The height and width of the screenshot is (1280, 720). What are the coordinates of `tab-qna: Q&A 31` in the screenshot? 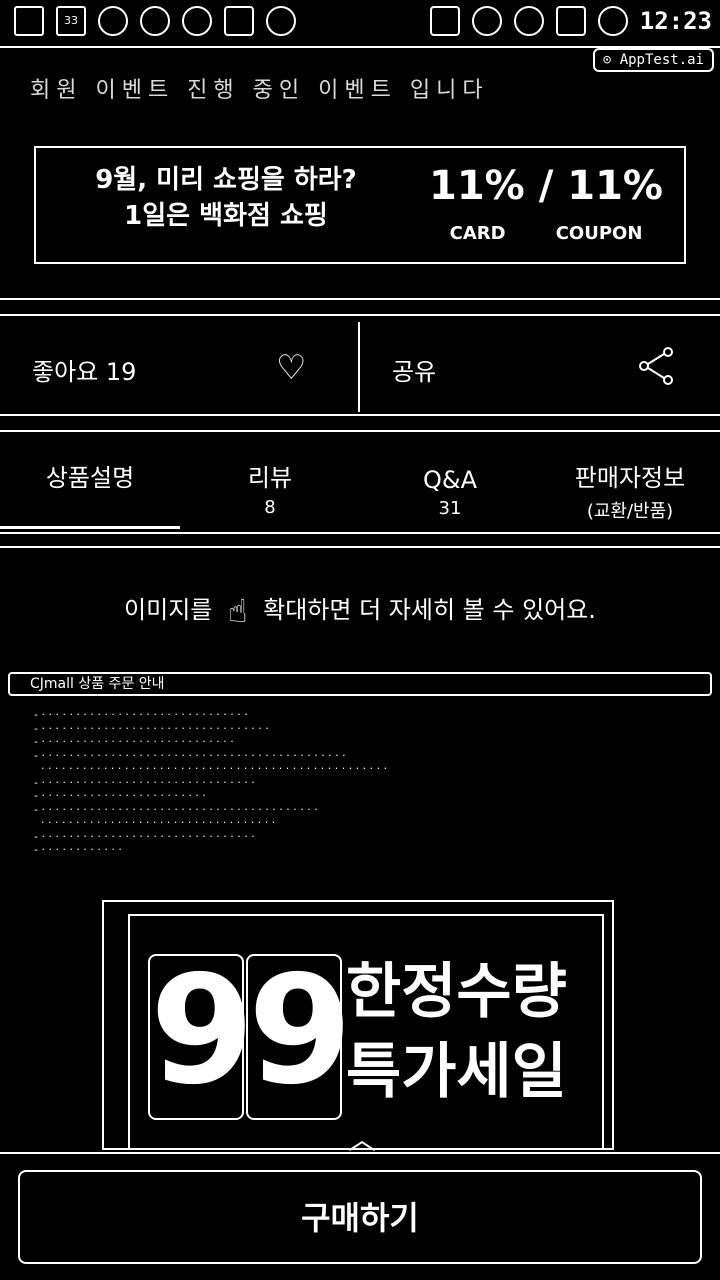 It's located at (450, 492).